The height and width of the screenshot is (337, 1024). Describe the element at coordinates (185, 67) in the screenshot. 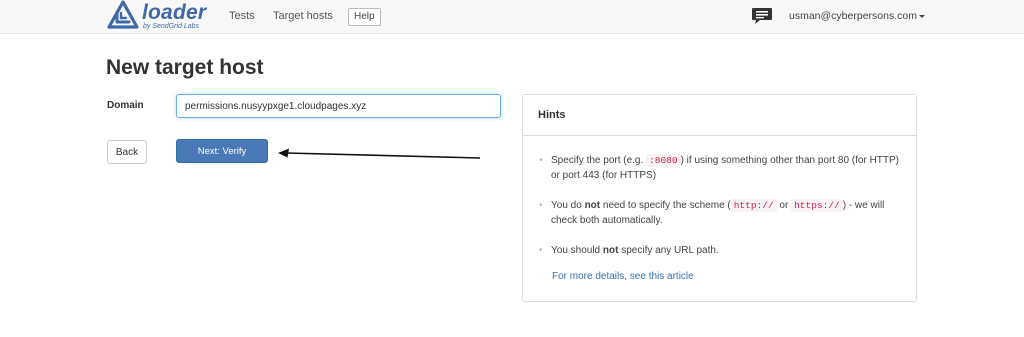

I see `page-title: New target host` at that location.